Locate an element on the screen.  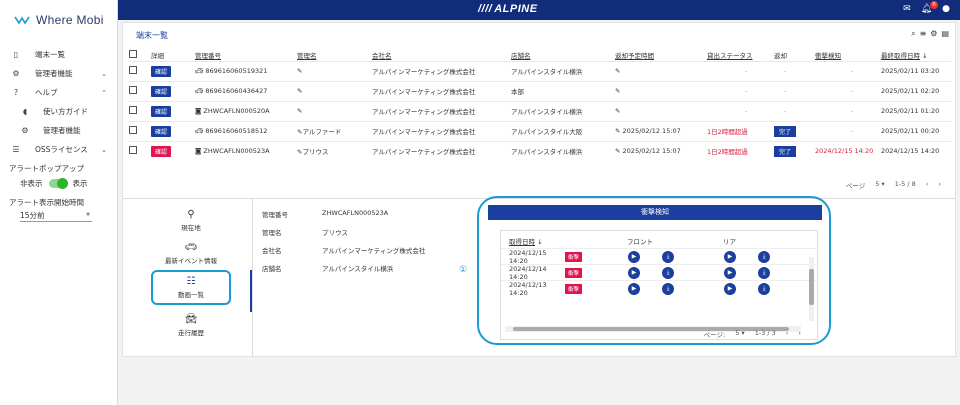
device-name: ✎アルファード is located at coordinates (334, 130).